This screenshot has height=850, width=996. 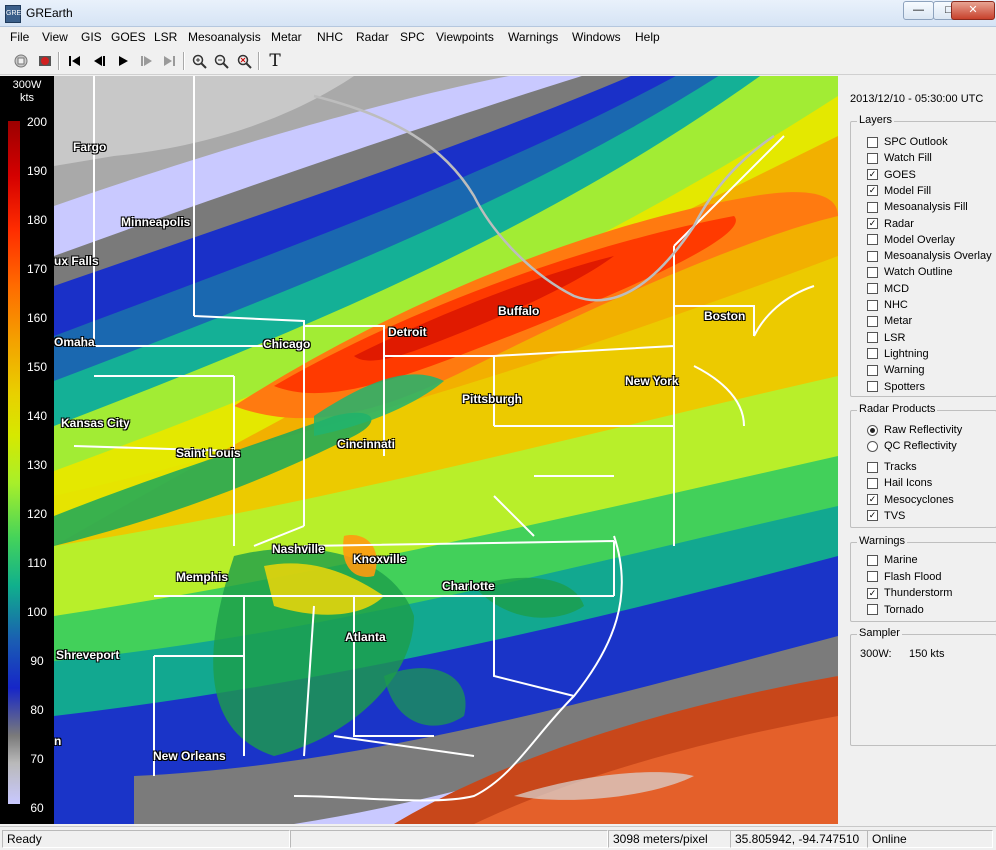 I want to click on city-label: Cincinnati, so click(x=366, y=444).